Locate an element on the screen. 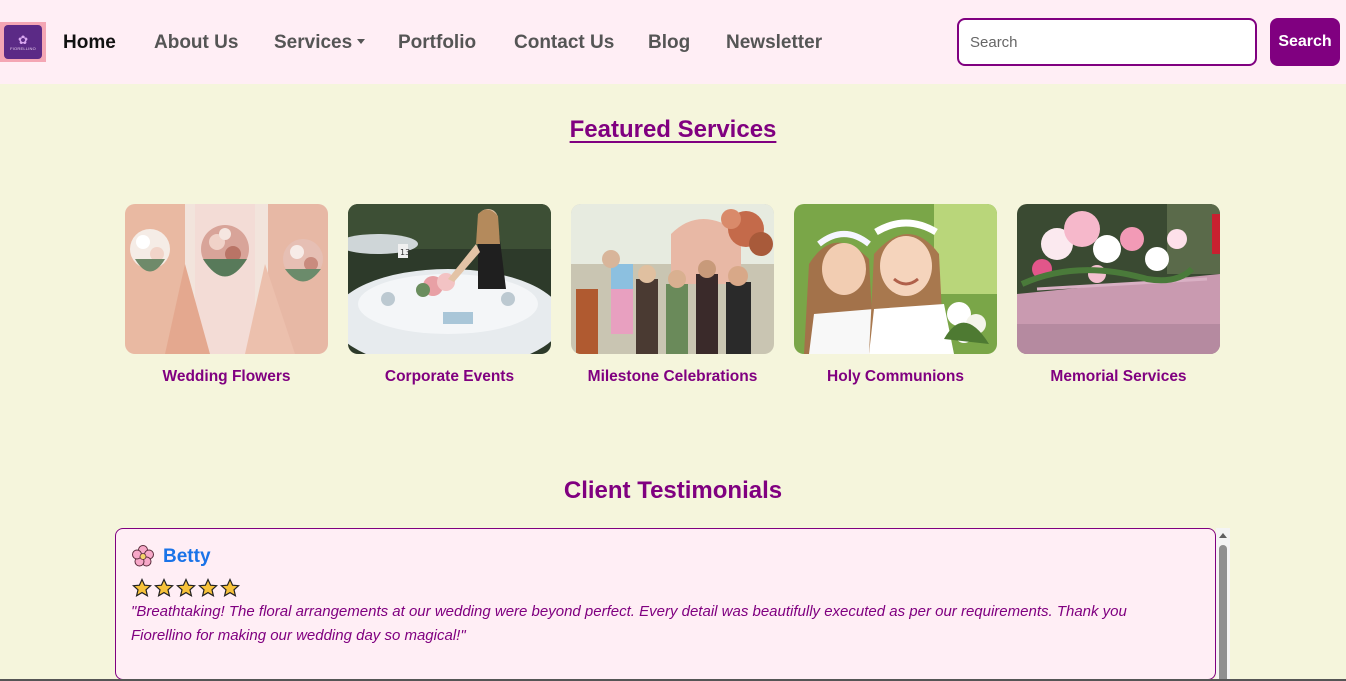  caret-down-icon is located at coordinates (361, 41).